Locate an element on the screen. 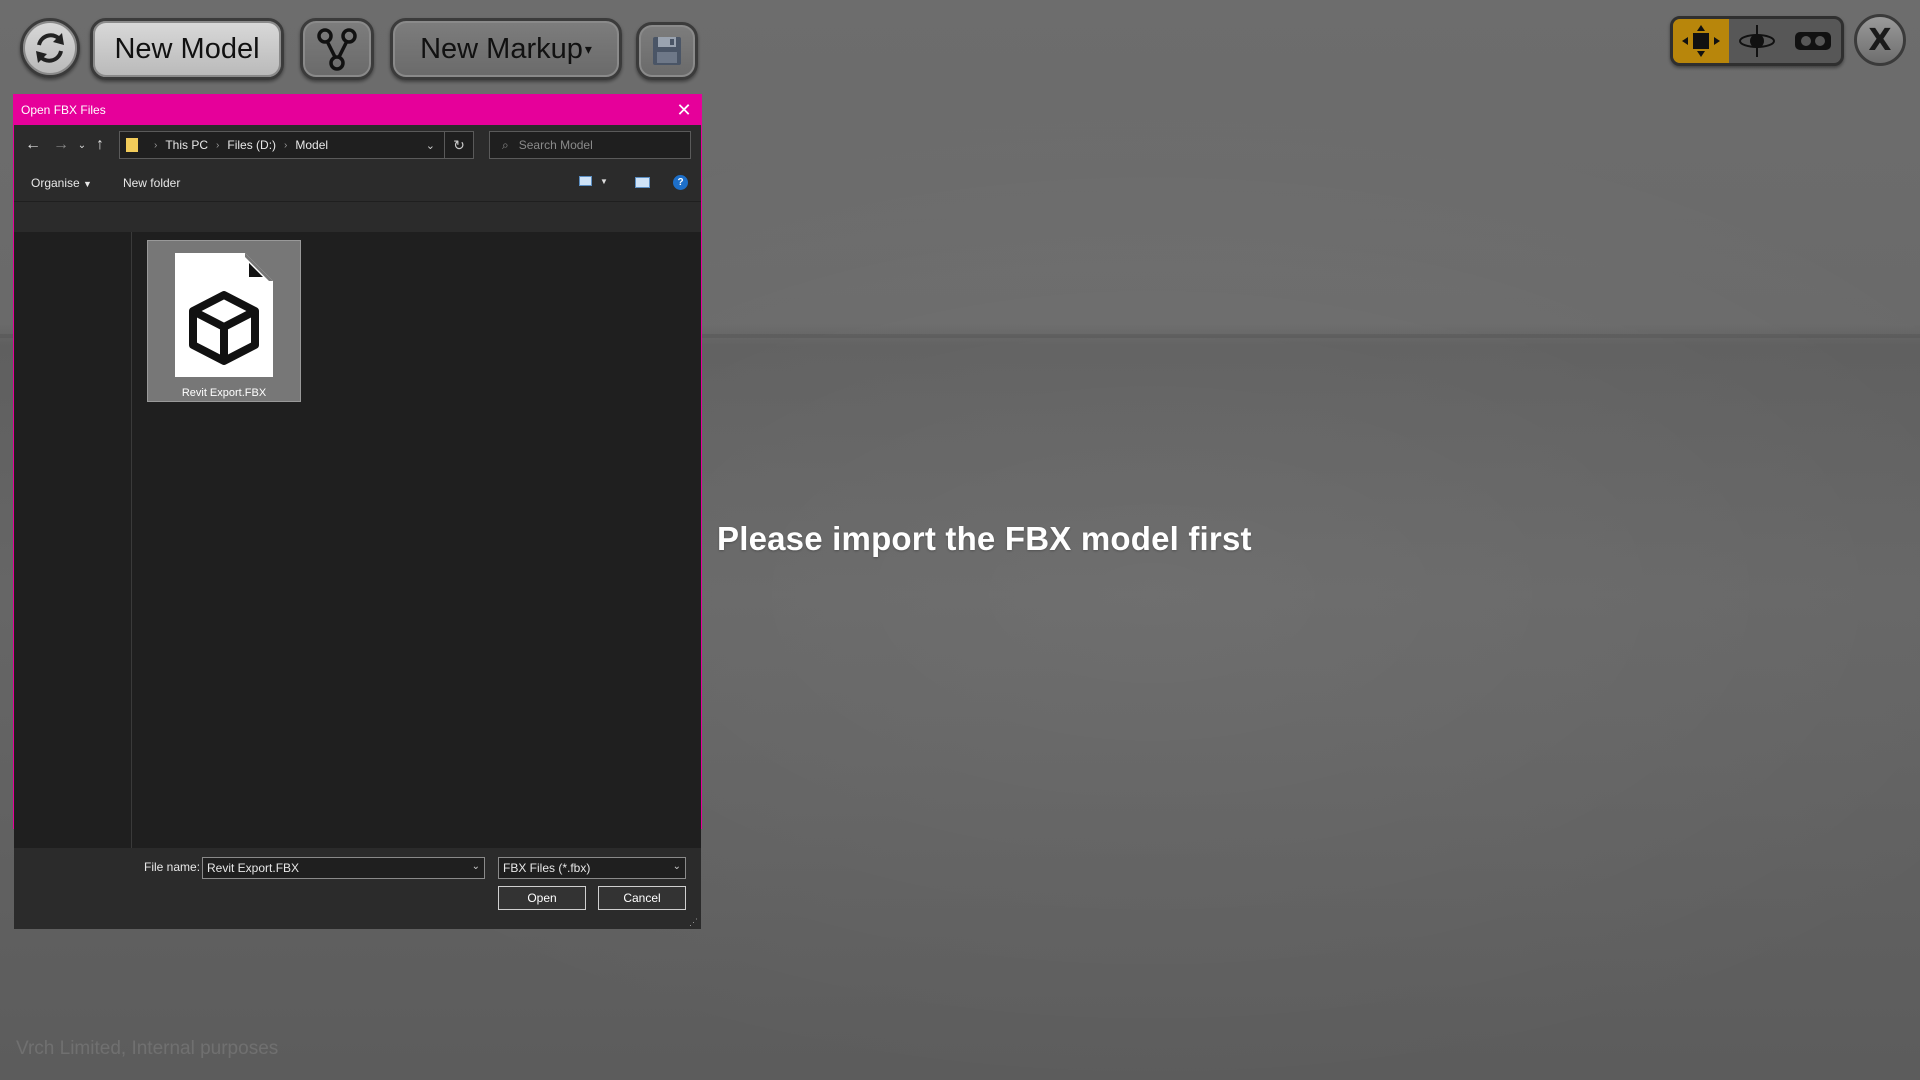 Image resolution: width=1920 pixels, height=1080 pixels. new-model-button: New Model is located at coordinates (187, 49).